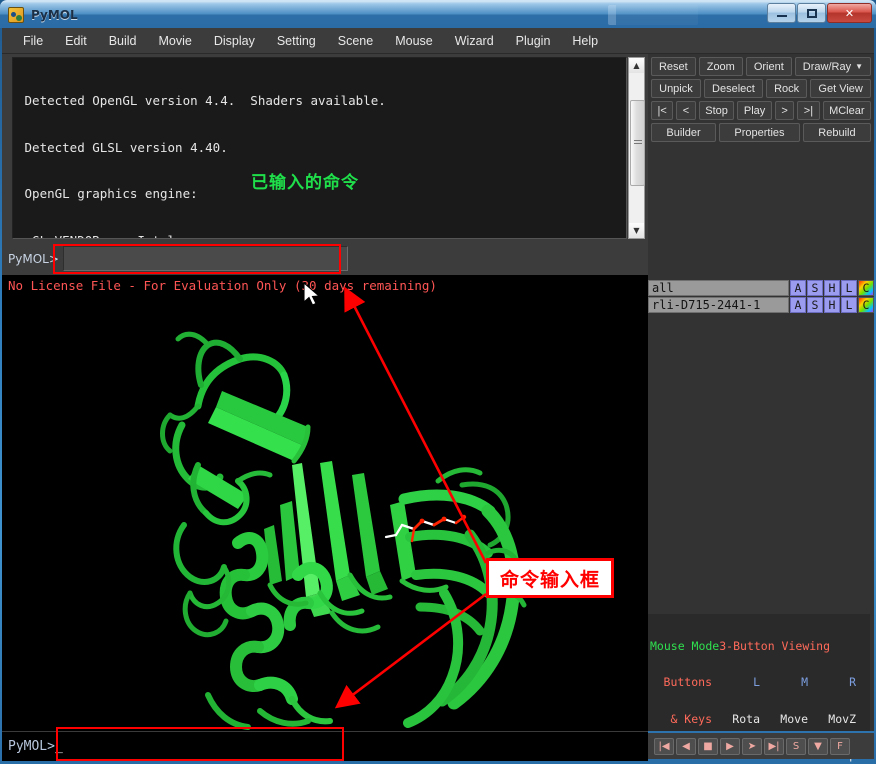  Describe the element at coordinates (840, 88) in the screenshot. I see `get-view-button: Get View` at that location.